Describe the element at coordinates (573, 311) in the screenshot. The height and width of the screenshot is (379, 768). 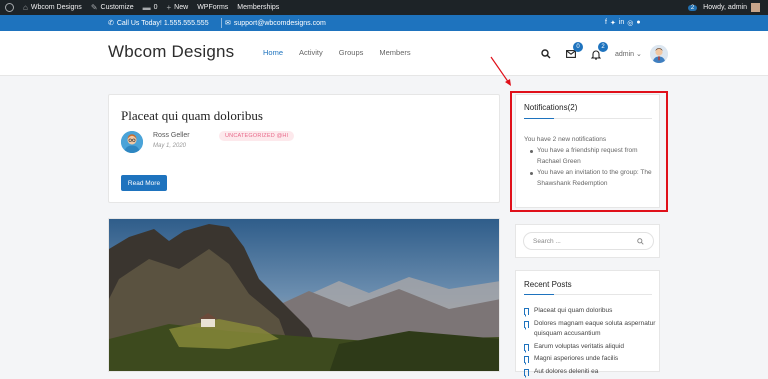
I see `recent-post-link: Placeat qui quam doloribus` at that location.